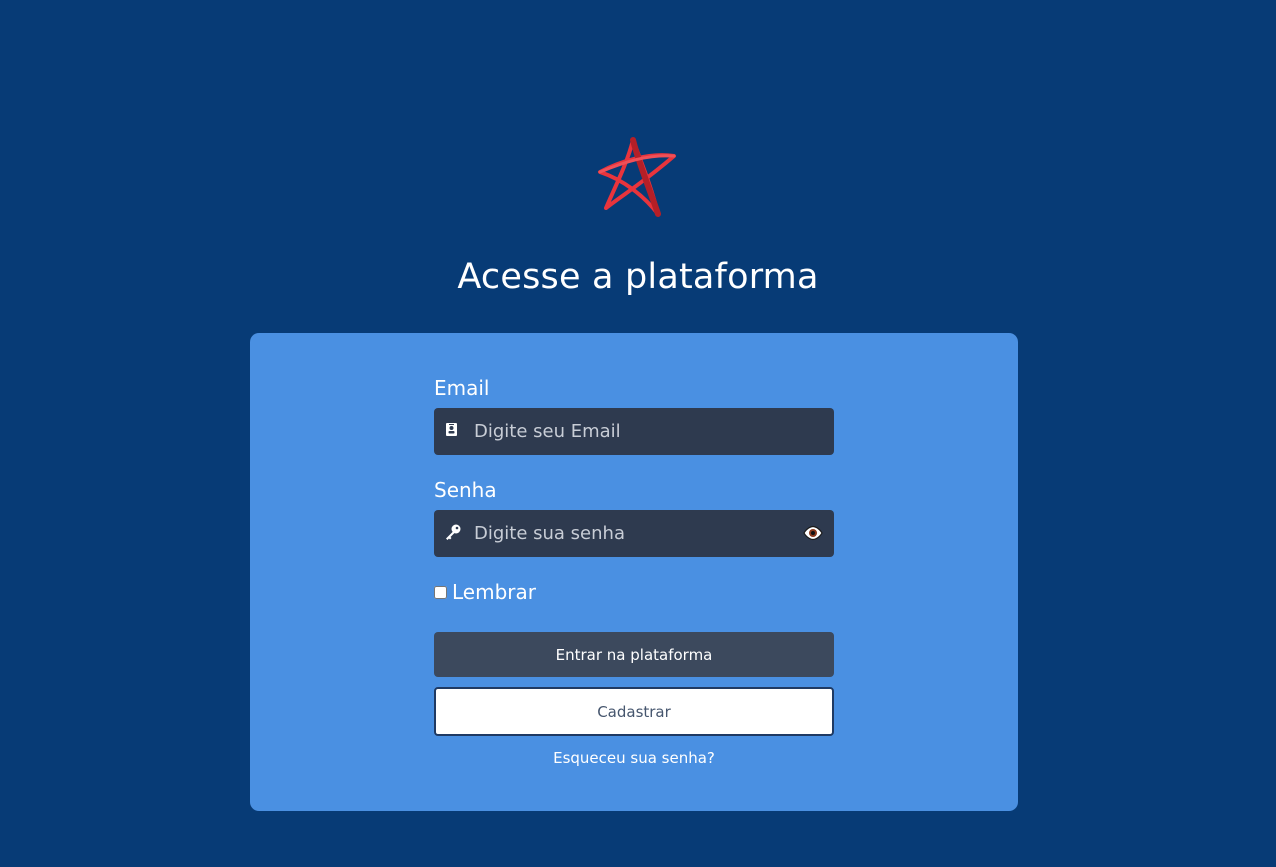 Image resolution: width=1276 pixels, height=867 pixels. I want to click on remember-row: Lembrar, so click(485, 592).